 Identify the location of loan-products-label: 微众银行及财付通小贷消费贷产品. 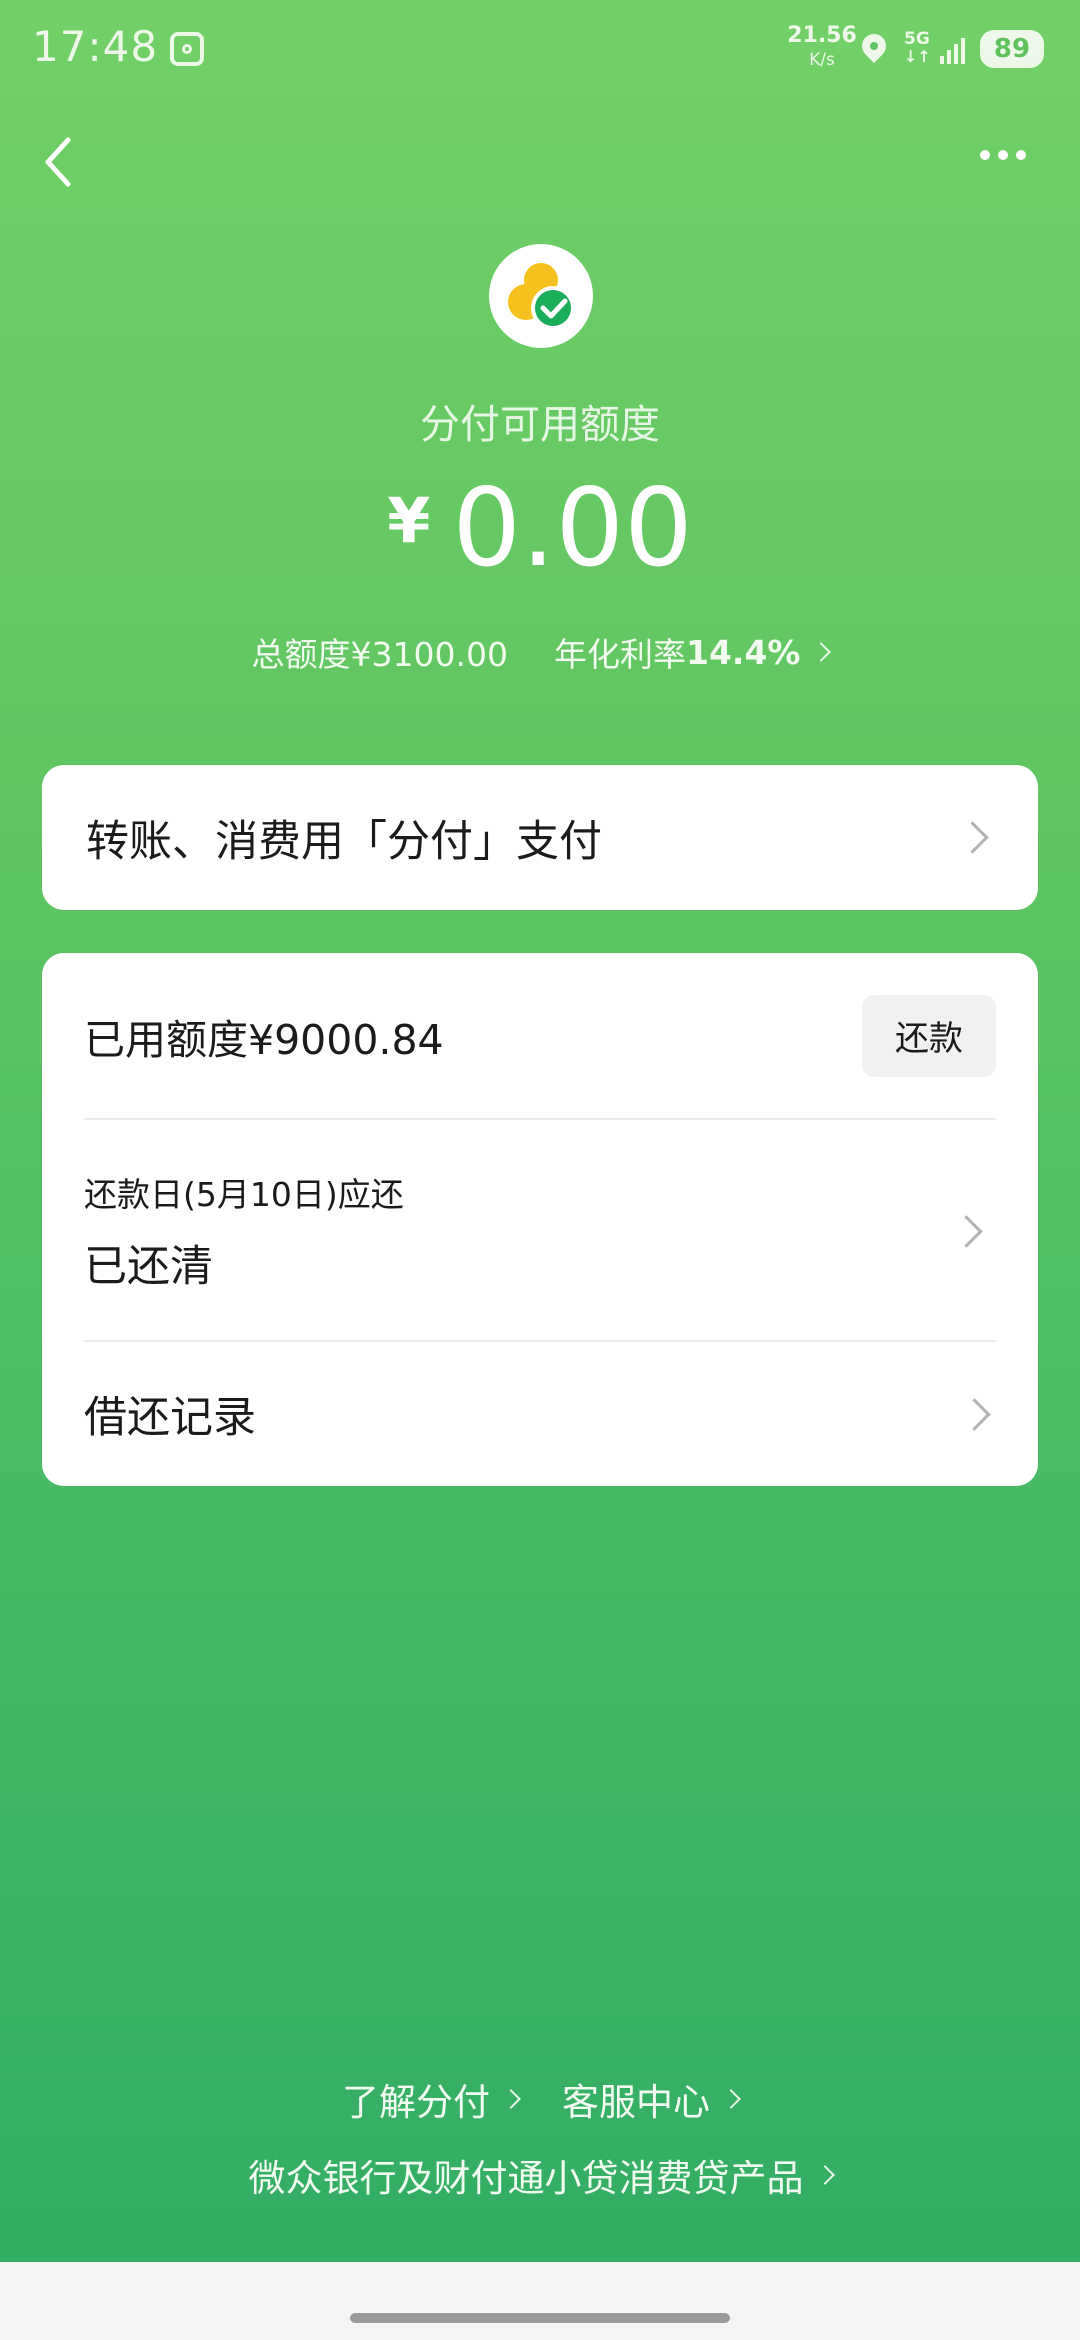
(526, 2178).